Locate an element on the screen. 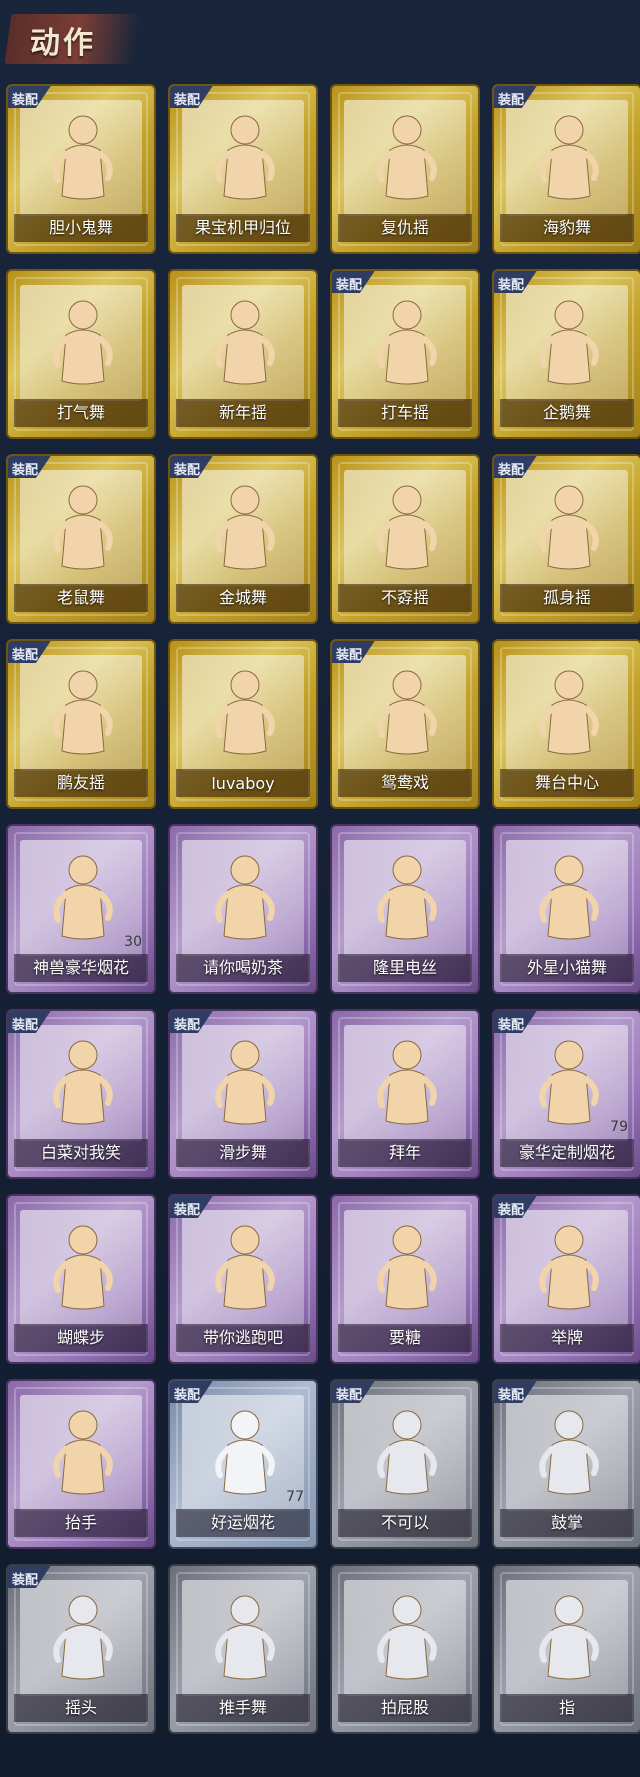 The height and width of the screenshot is (1777, 640). card-label: 舞台中心 is located at coordinates (566, 782).